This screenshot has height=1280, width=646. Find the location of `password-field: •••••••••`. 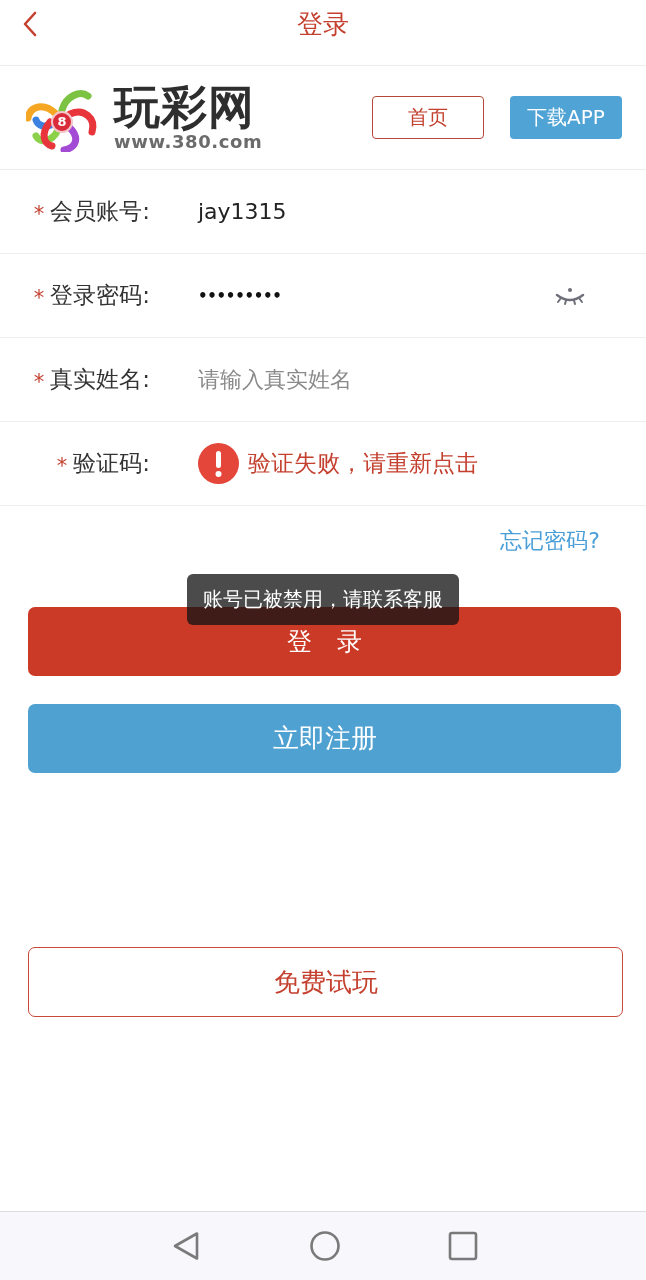

password-field: ••••••••• is located at coordinates (376, 295).